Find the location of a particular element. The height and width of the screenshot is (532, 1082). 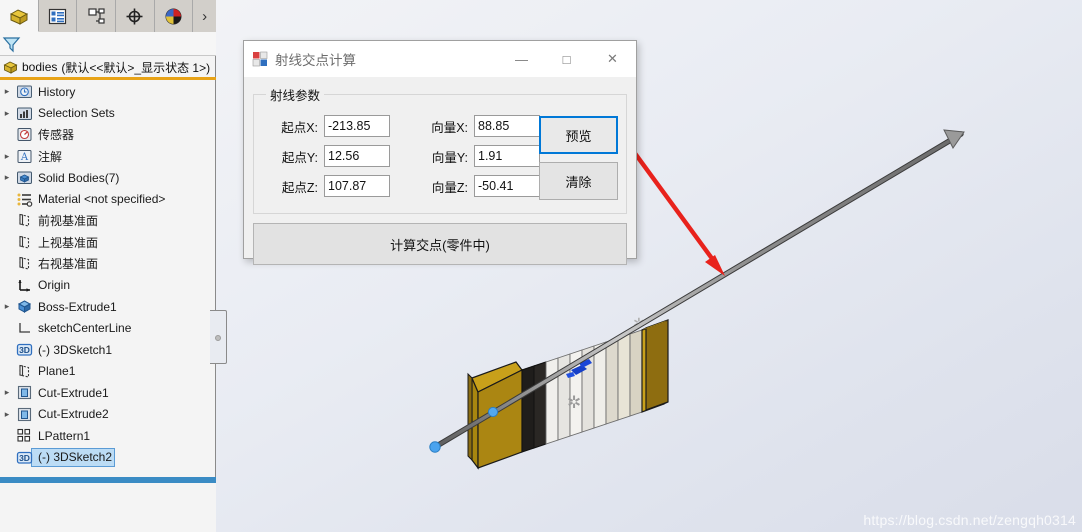

configuration-manager-tab is located at coordinates (96, 16).